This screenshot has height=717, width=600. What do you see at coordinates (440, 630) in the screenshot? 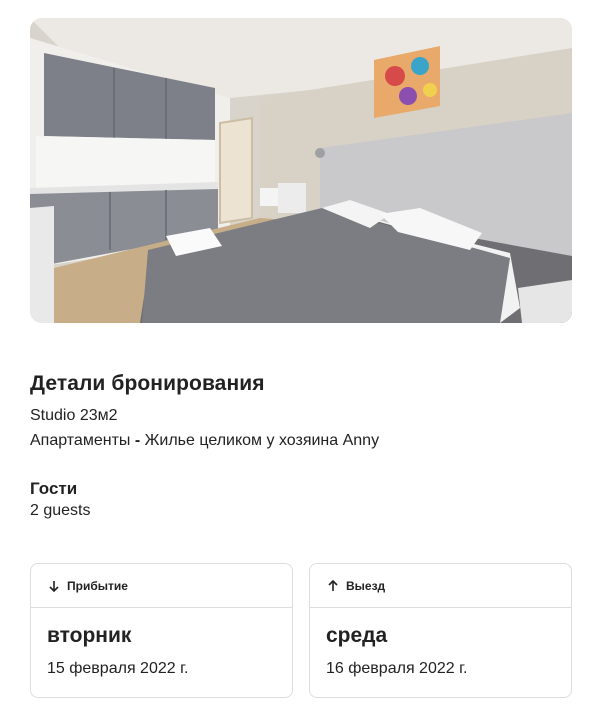
I see `checkout-card: Выезд среда 16 февраля 2022 г.` at bounding box center [440, 630].